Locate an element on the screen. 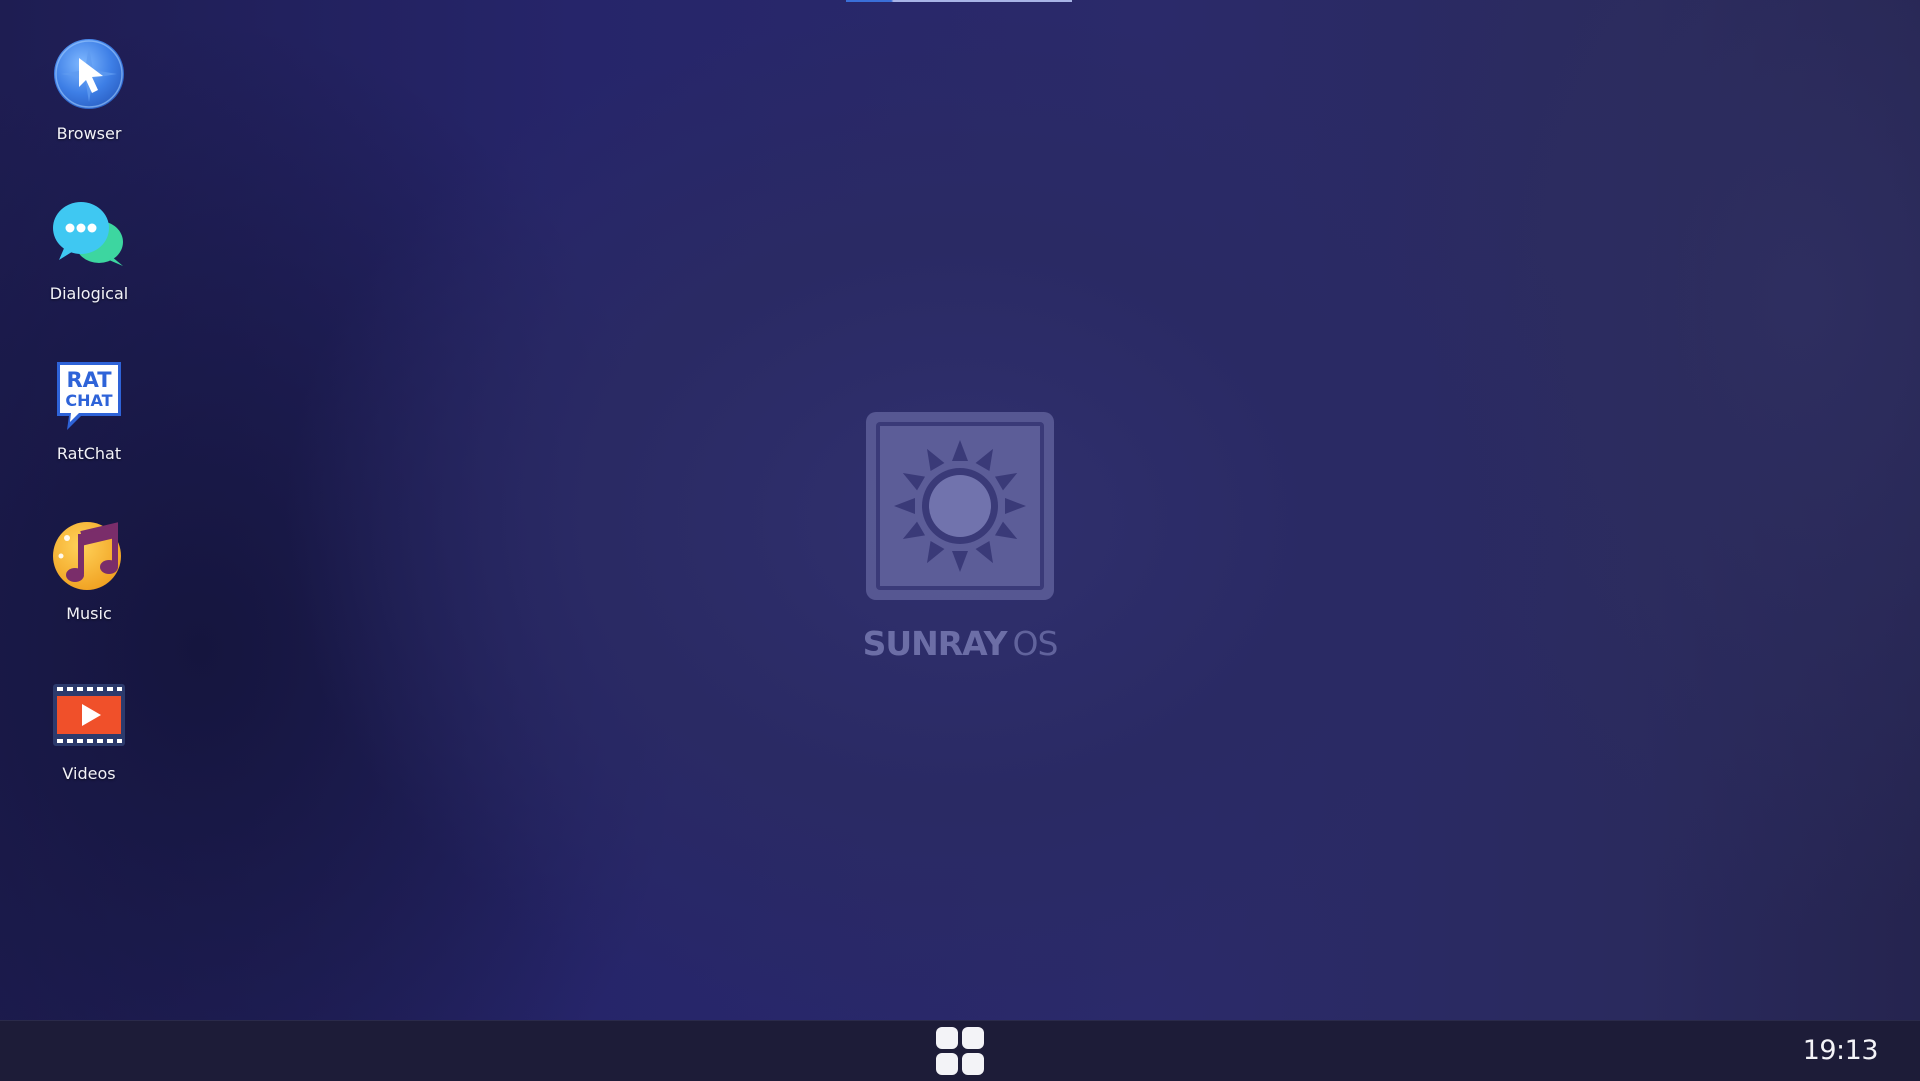  desktop-icon-music: Music is located at coordinates (89, 586).